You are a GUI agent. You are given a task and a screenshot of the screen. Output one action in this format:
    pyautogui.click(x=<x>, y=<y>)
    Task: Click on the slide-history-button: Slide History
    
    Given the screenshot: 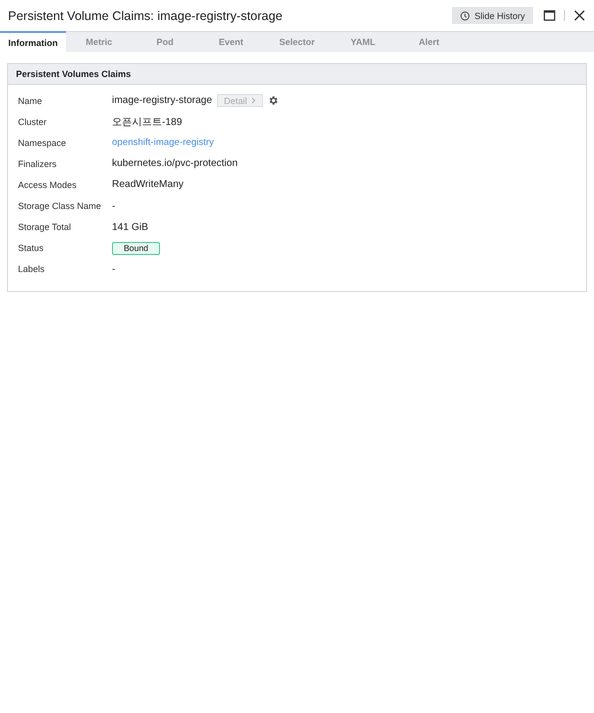 What is the action you would take?
    pyautogui.click(x=492, y=15)
    